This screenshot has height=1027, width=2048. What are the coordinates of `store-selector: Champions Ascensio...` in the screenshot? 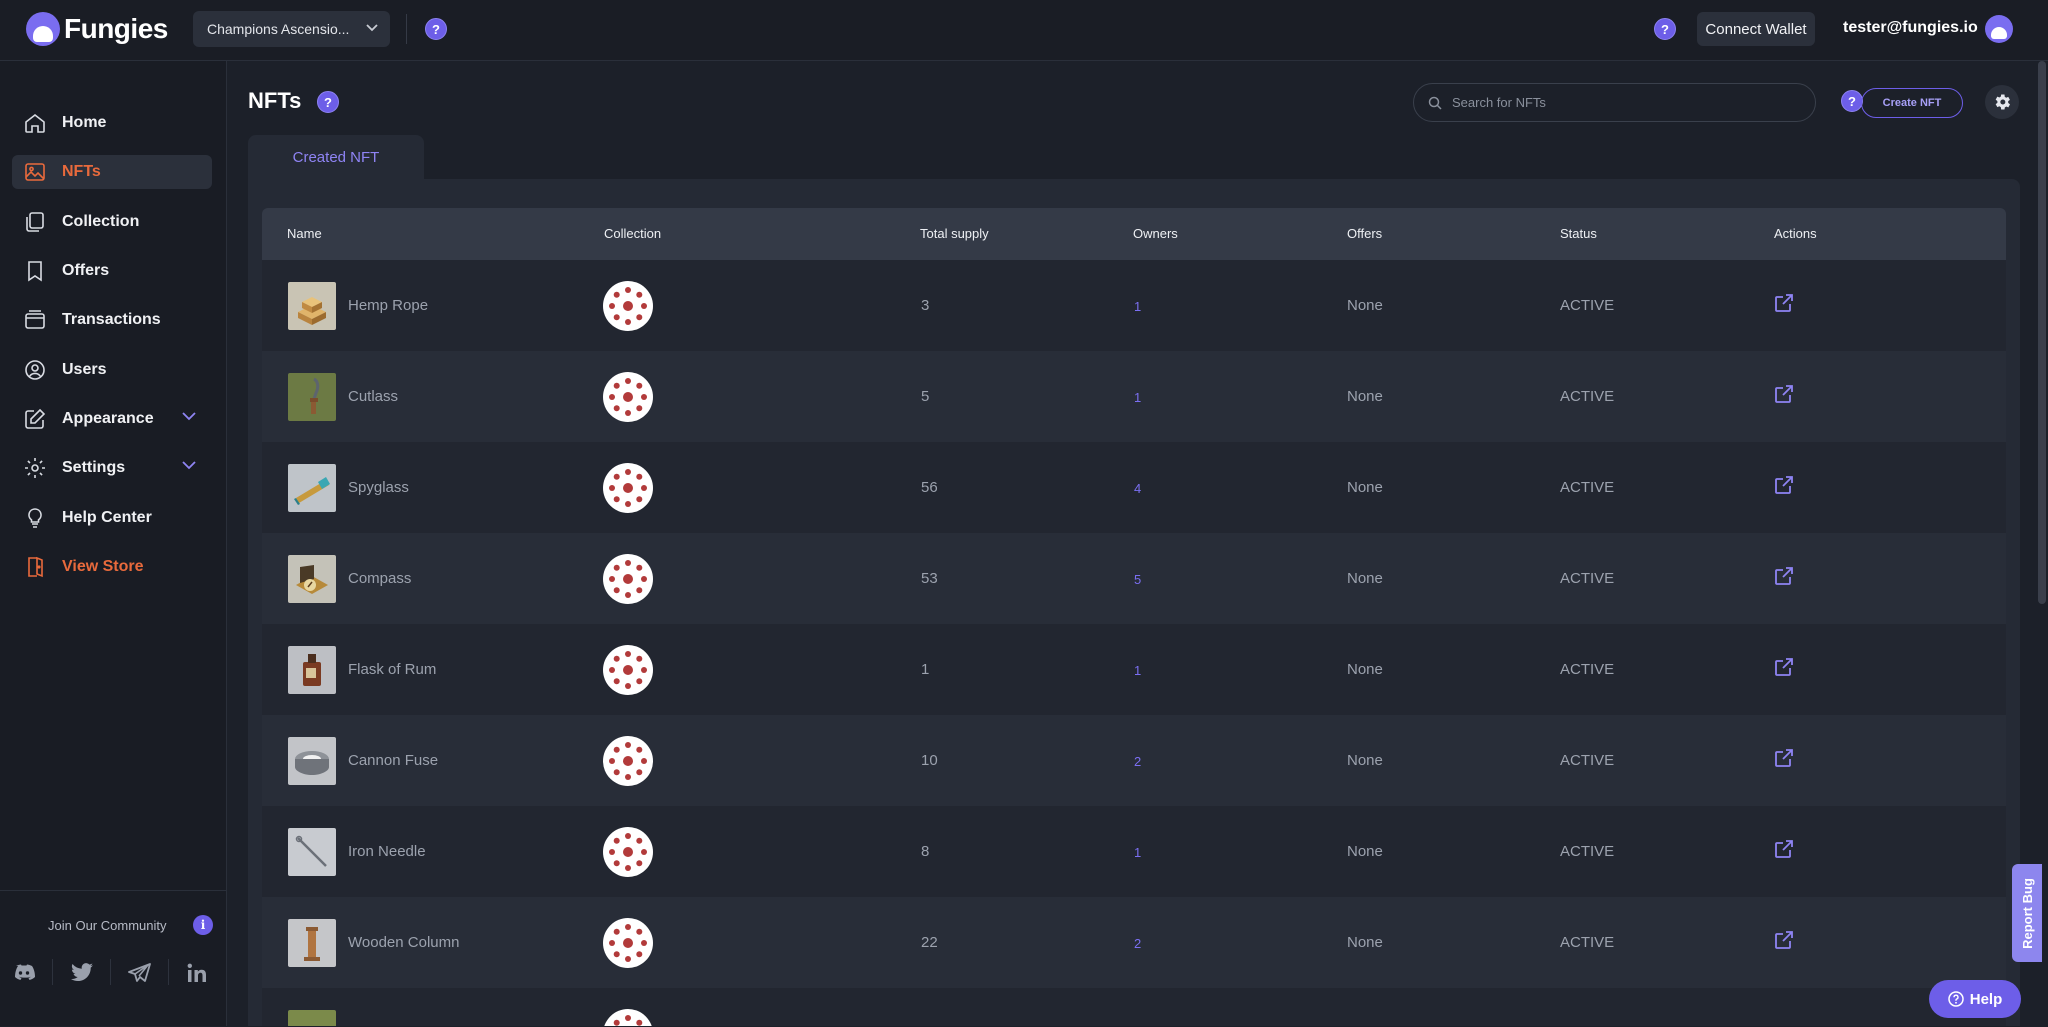 It's located at (291, 29).